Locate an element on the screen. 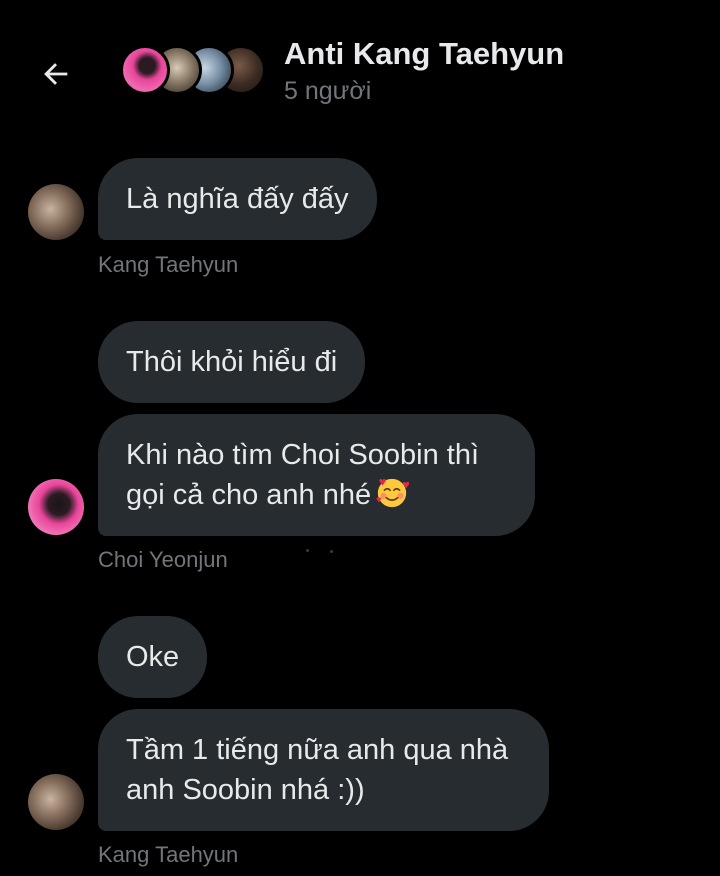 The image size is (720, 876). message-bubble: Oke is located at coordinates (153, 657).